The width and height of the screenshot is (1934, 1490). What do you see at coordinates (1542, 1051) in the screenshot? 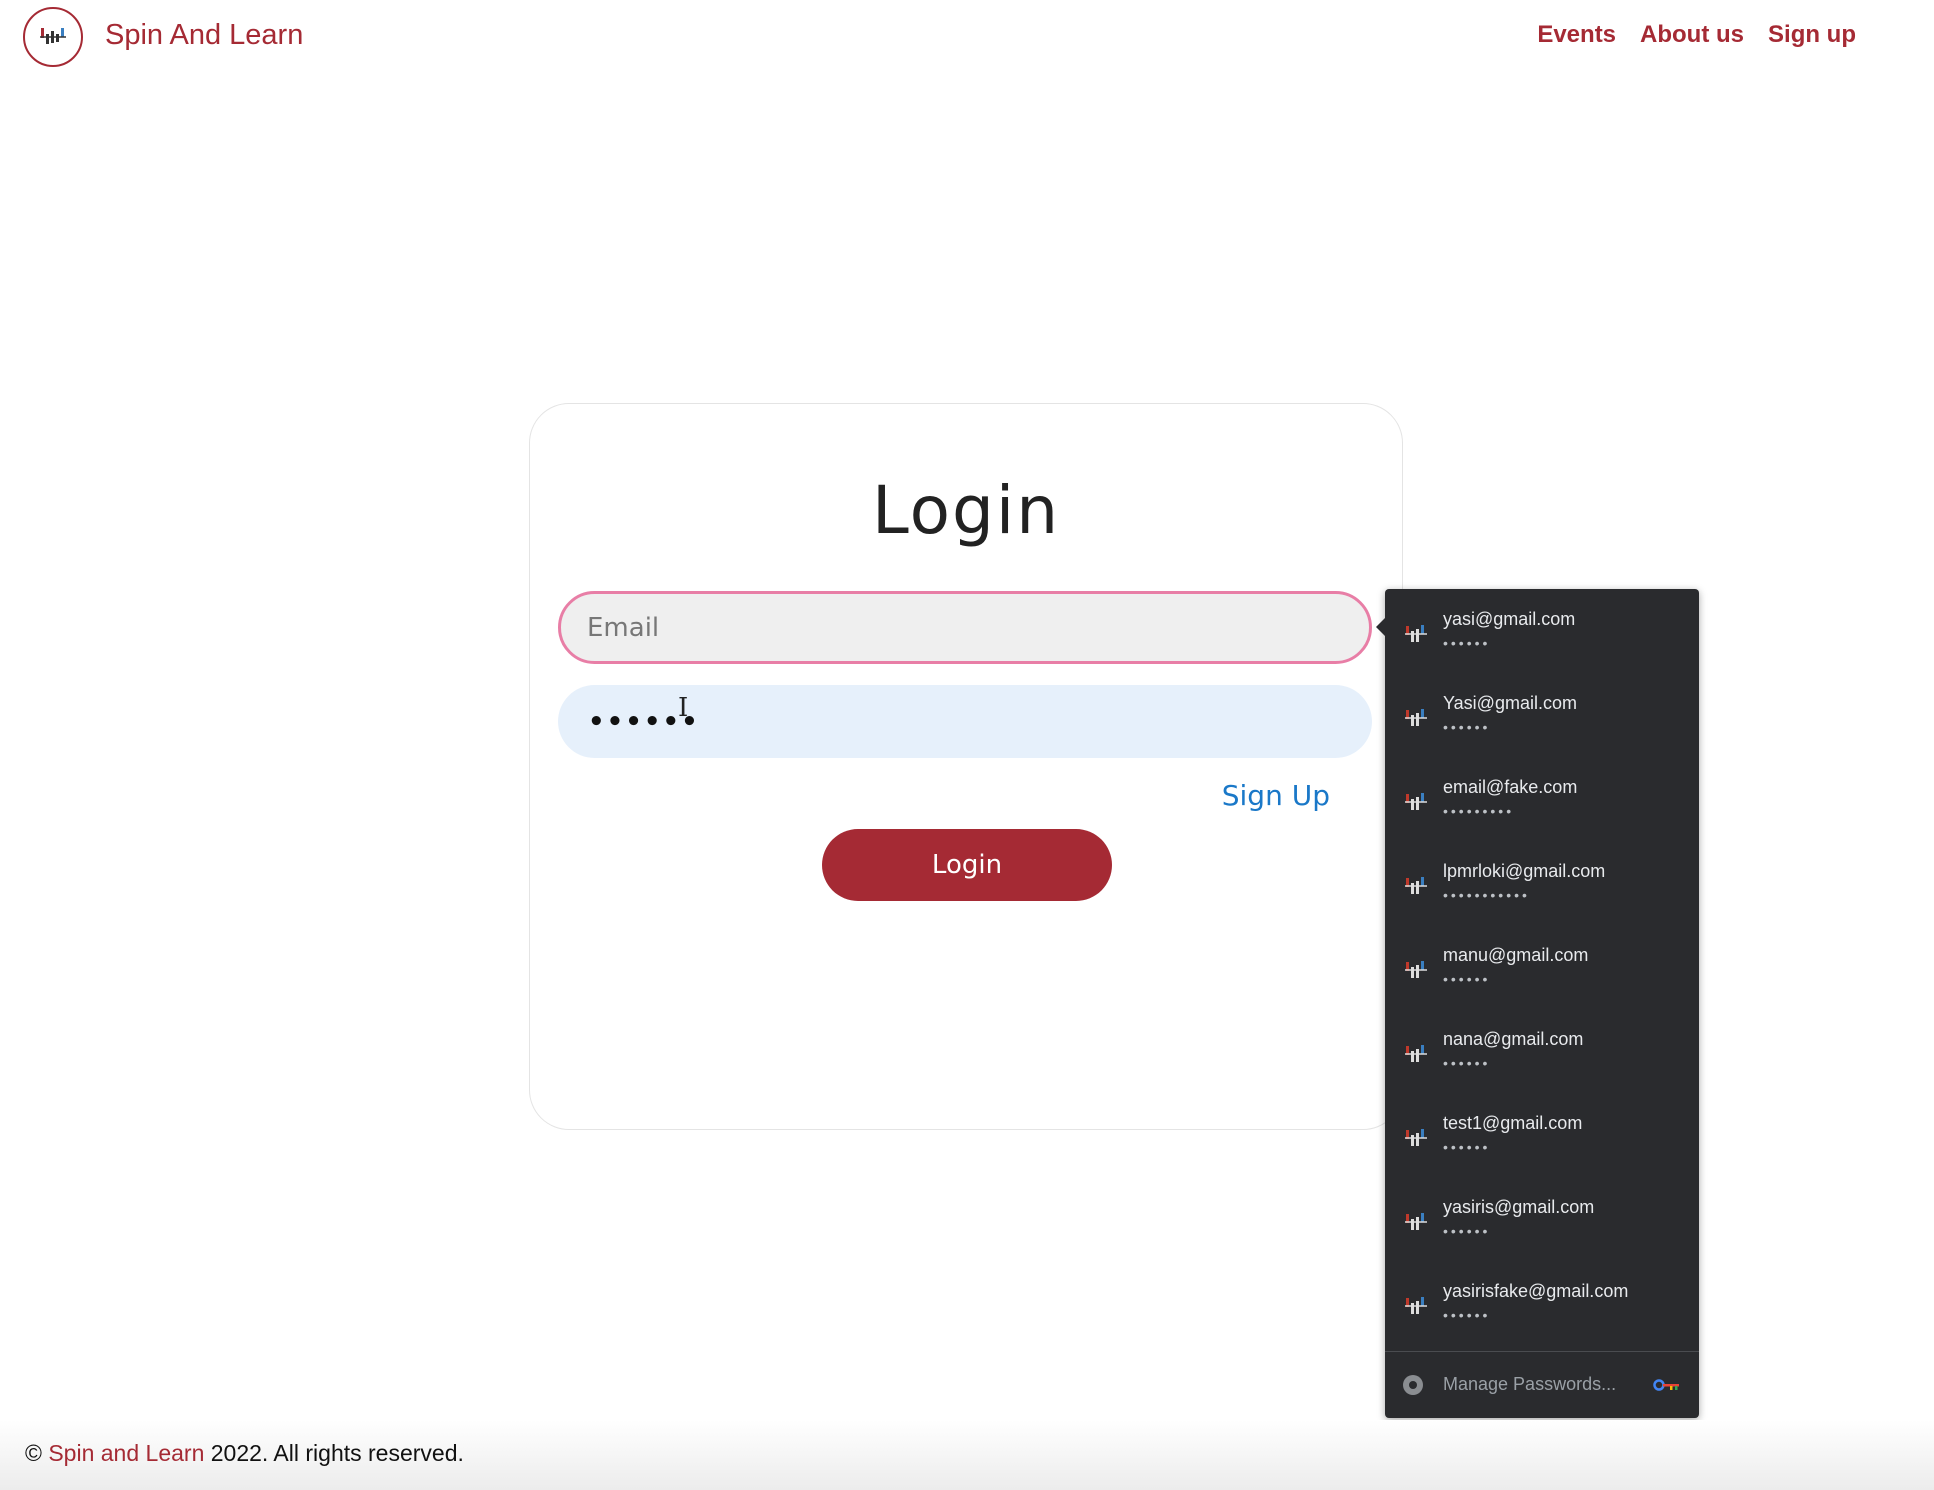
I see `saved-account-item: nana@gmail.com ••••••` at bounding box center [1542, 1051].